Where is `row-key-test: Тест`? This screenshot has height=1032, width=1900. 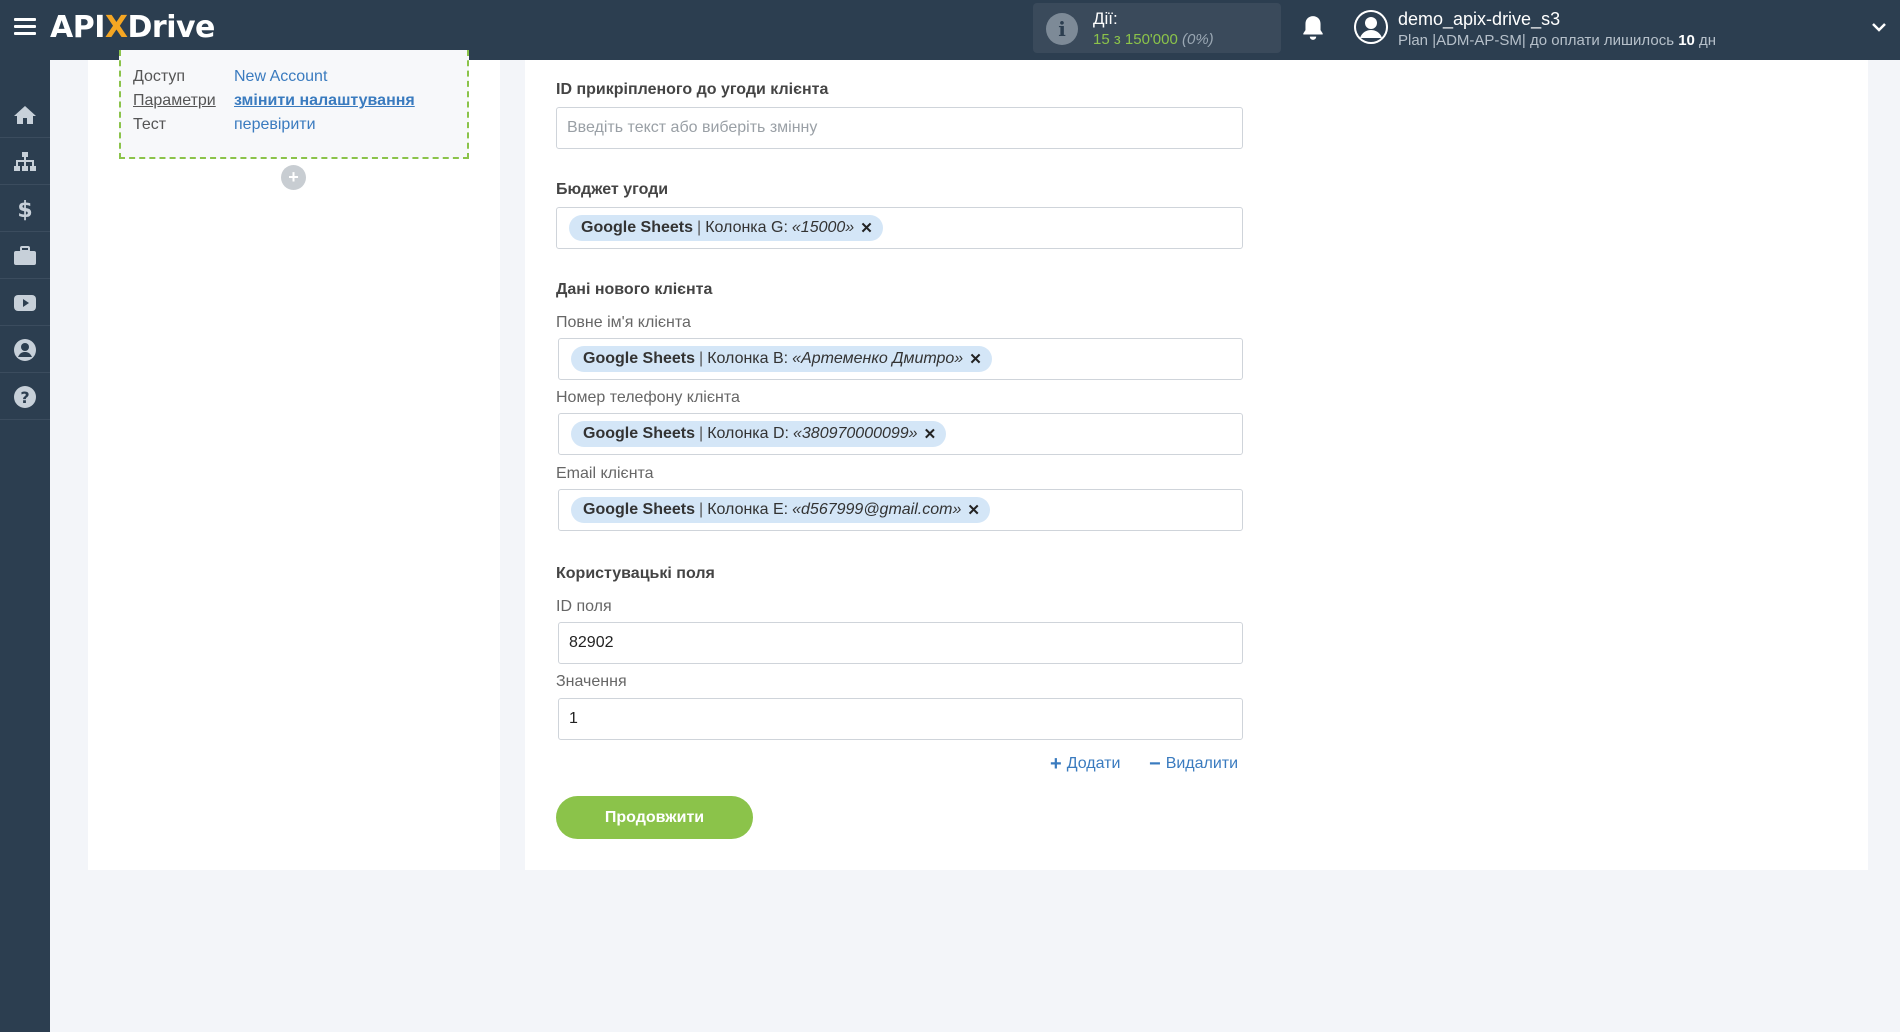 row-key-test: Тест is located at coordinates (150, 124).